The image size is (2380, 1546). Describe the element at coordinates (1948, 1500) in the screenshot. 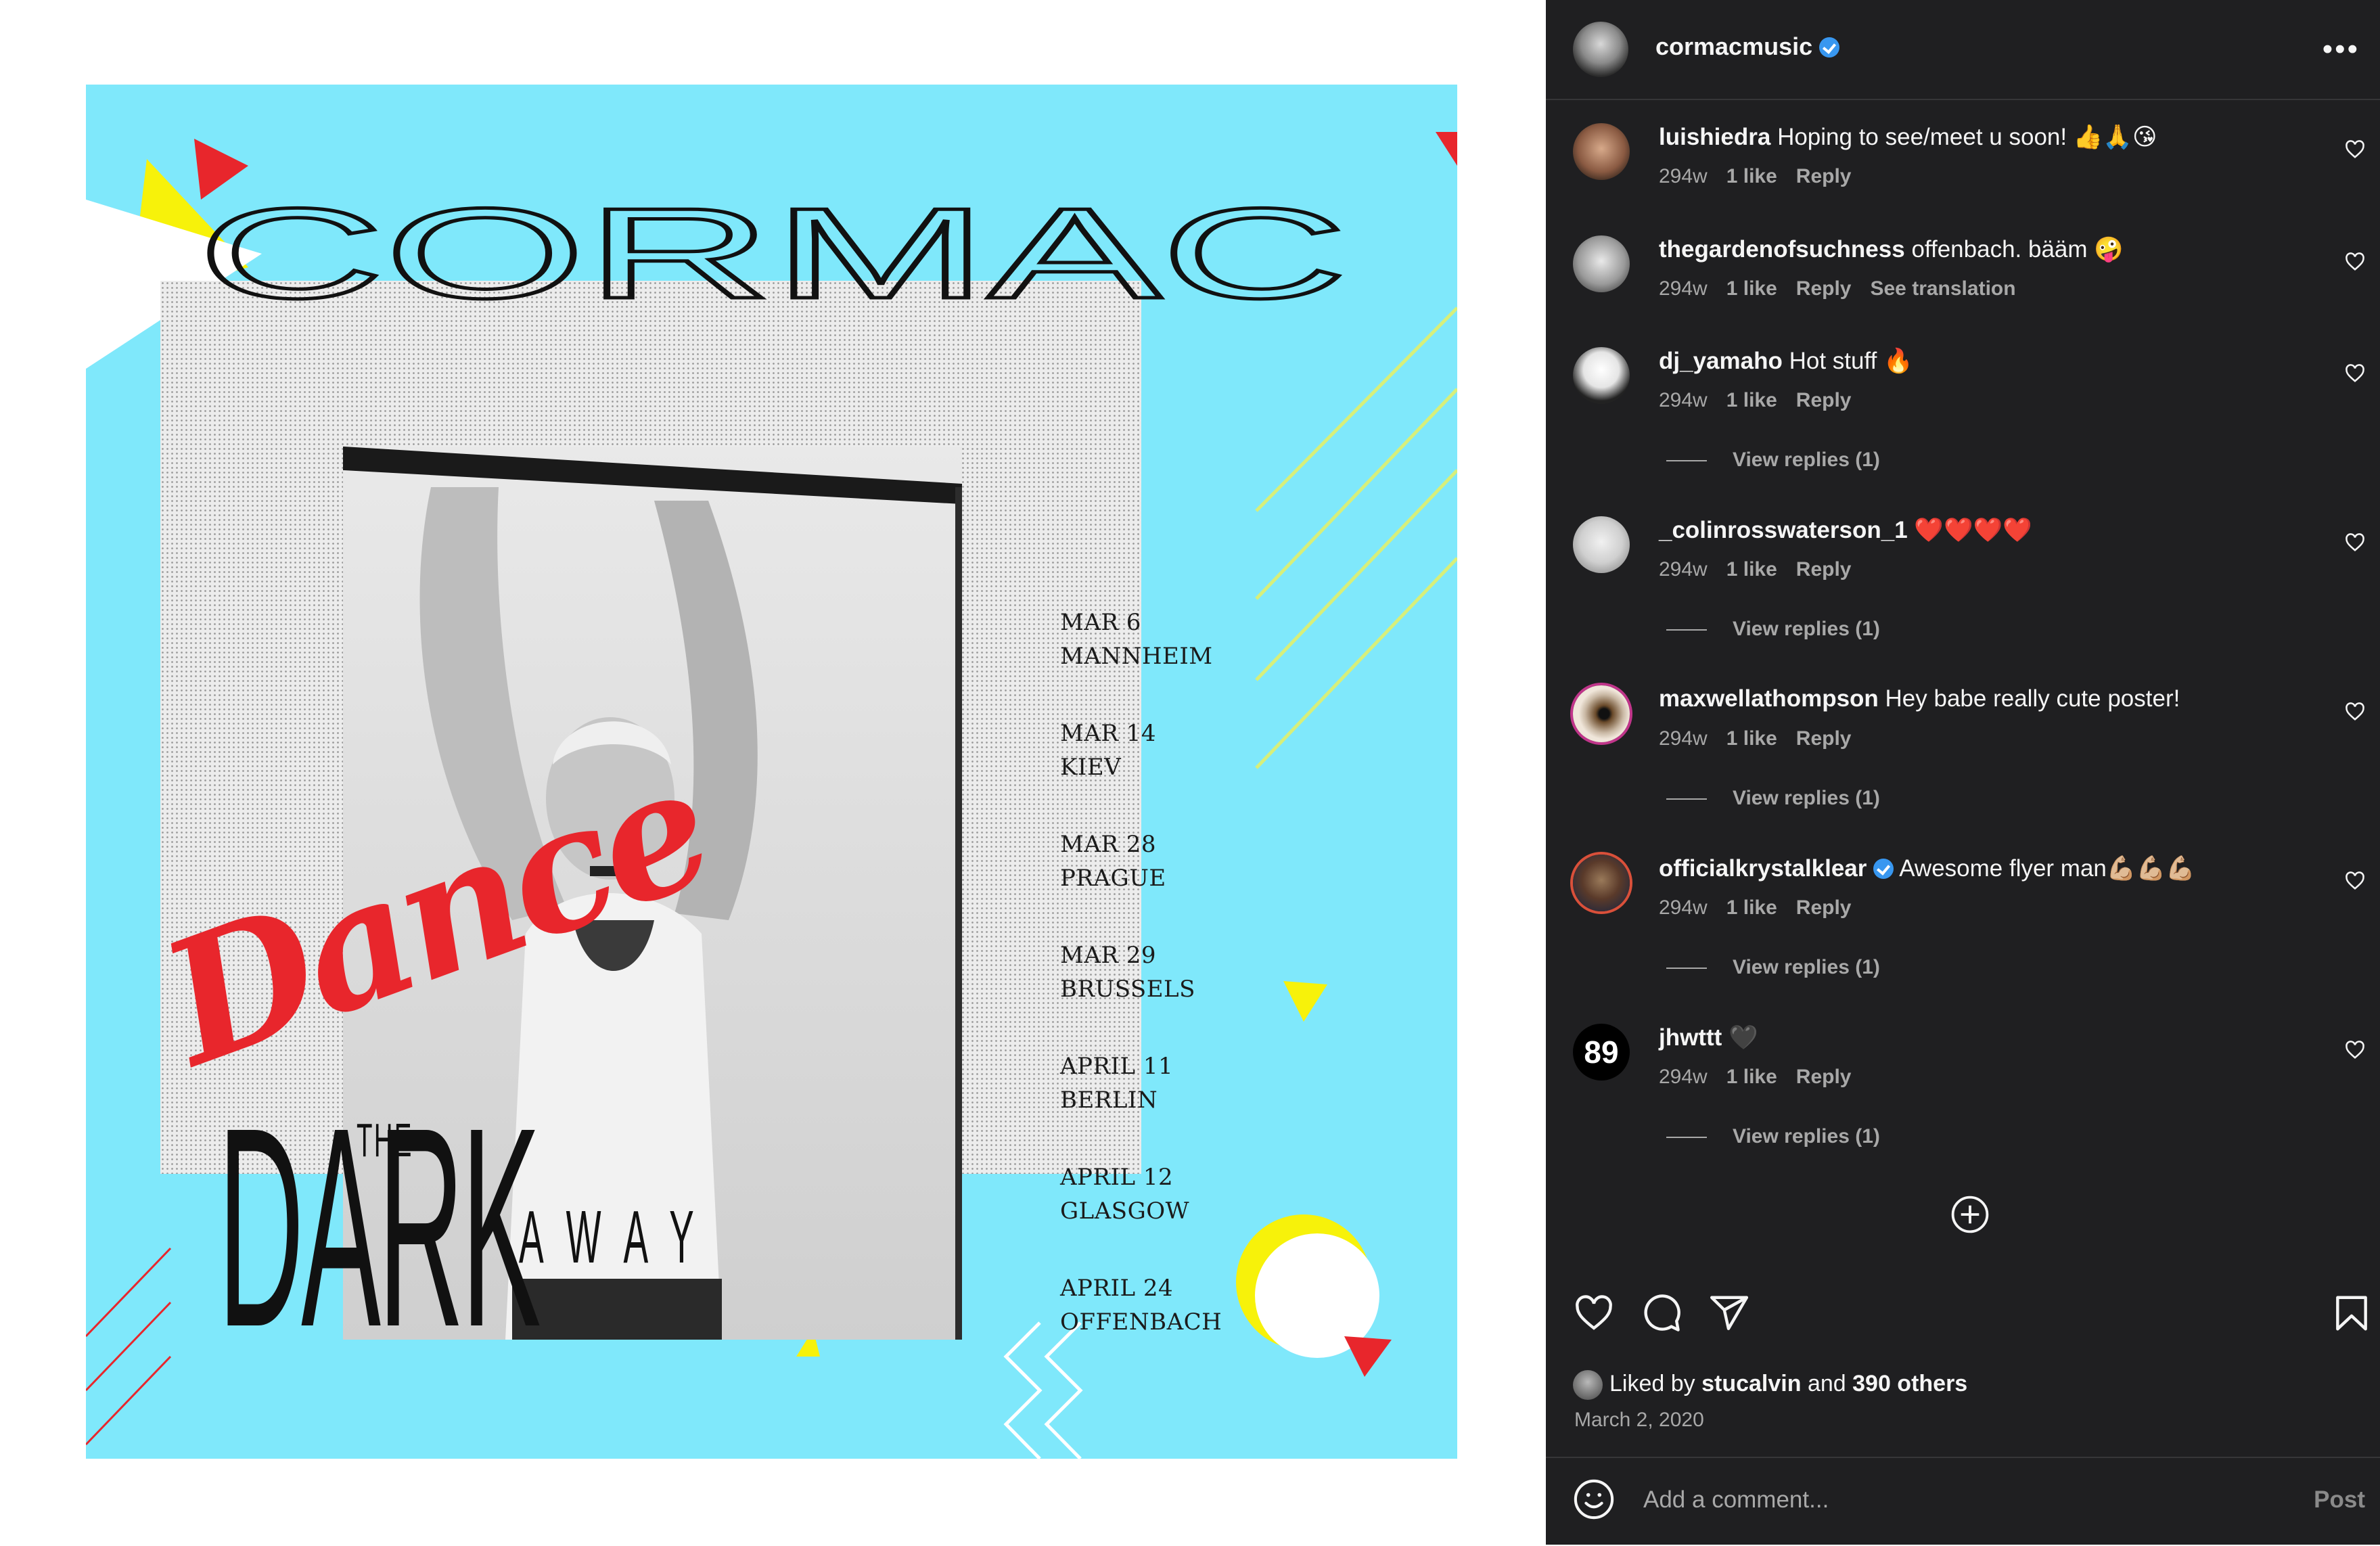

I see `comment-input` at that location.